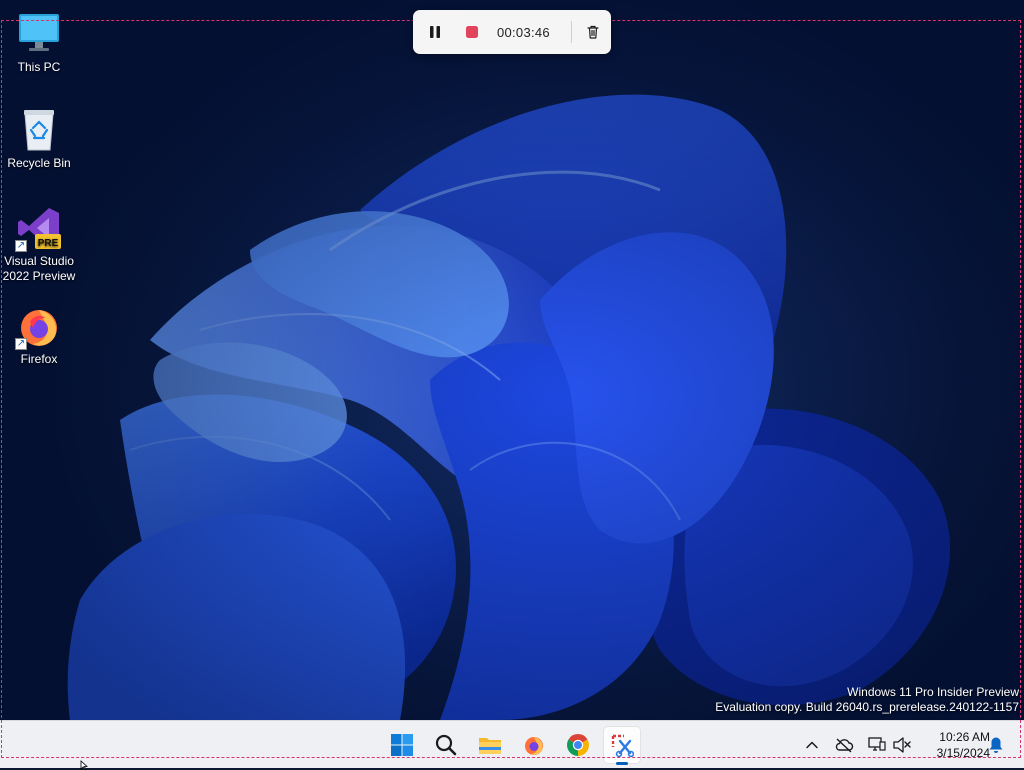 This screenshot has height=770, width=1024. What do you see at coordinates (84, 765) in the screenshot?
I see `mouse-cursor-icon` at bounding box center [84, 765].